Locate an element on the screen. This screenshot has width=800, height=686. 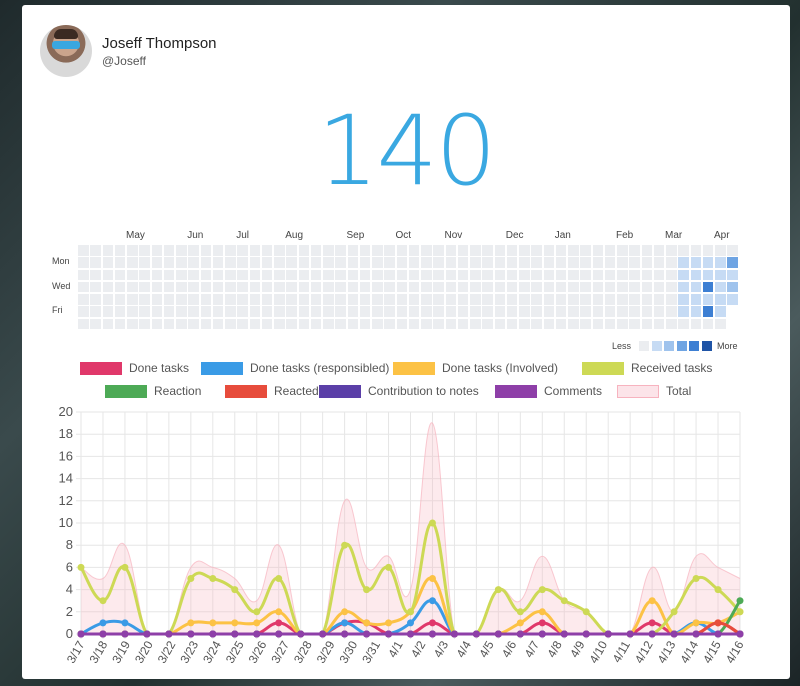
avatar is located at coordinates (66, 51).